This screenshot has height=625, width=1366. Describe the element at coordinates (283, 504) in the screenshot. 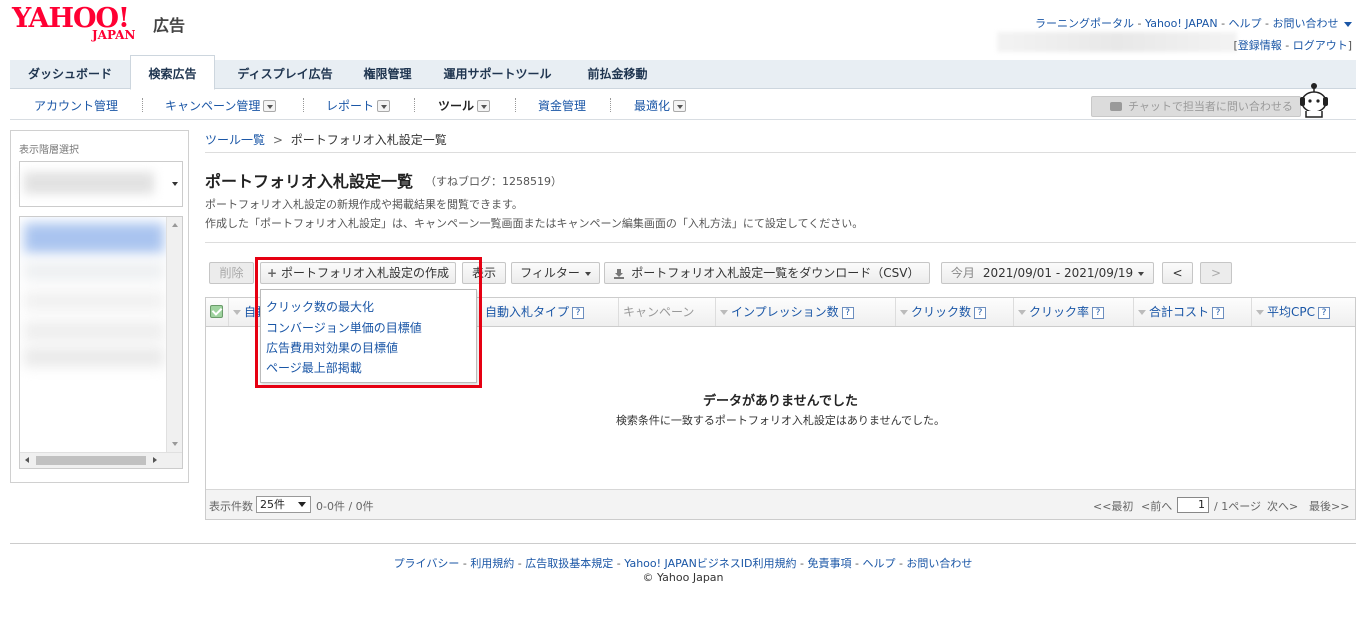

I see `per-page-select: 25件` at that location.